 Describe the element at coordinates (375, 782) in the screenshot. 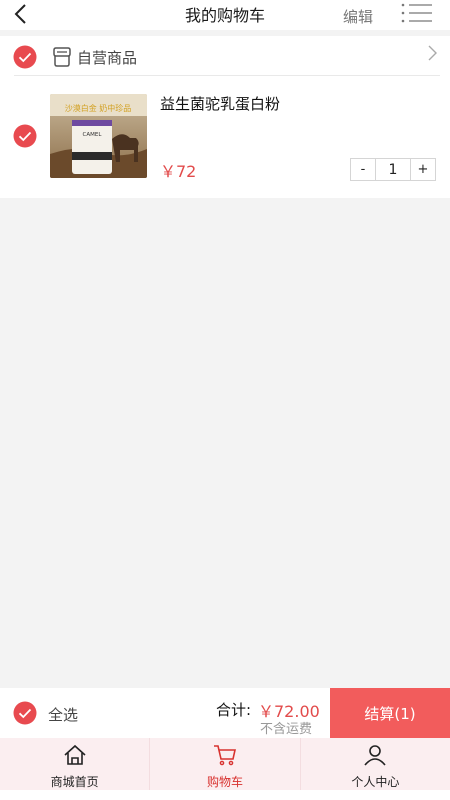

I see `tab-label: 个人中心` at that location.